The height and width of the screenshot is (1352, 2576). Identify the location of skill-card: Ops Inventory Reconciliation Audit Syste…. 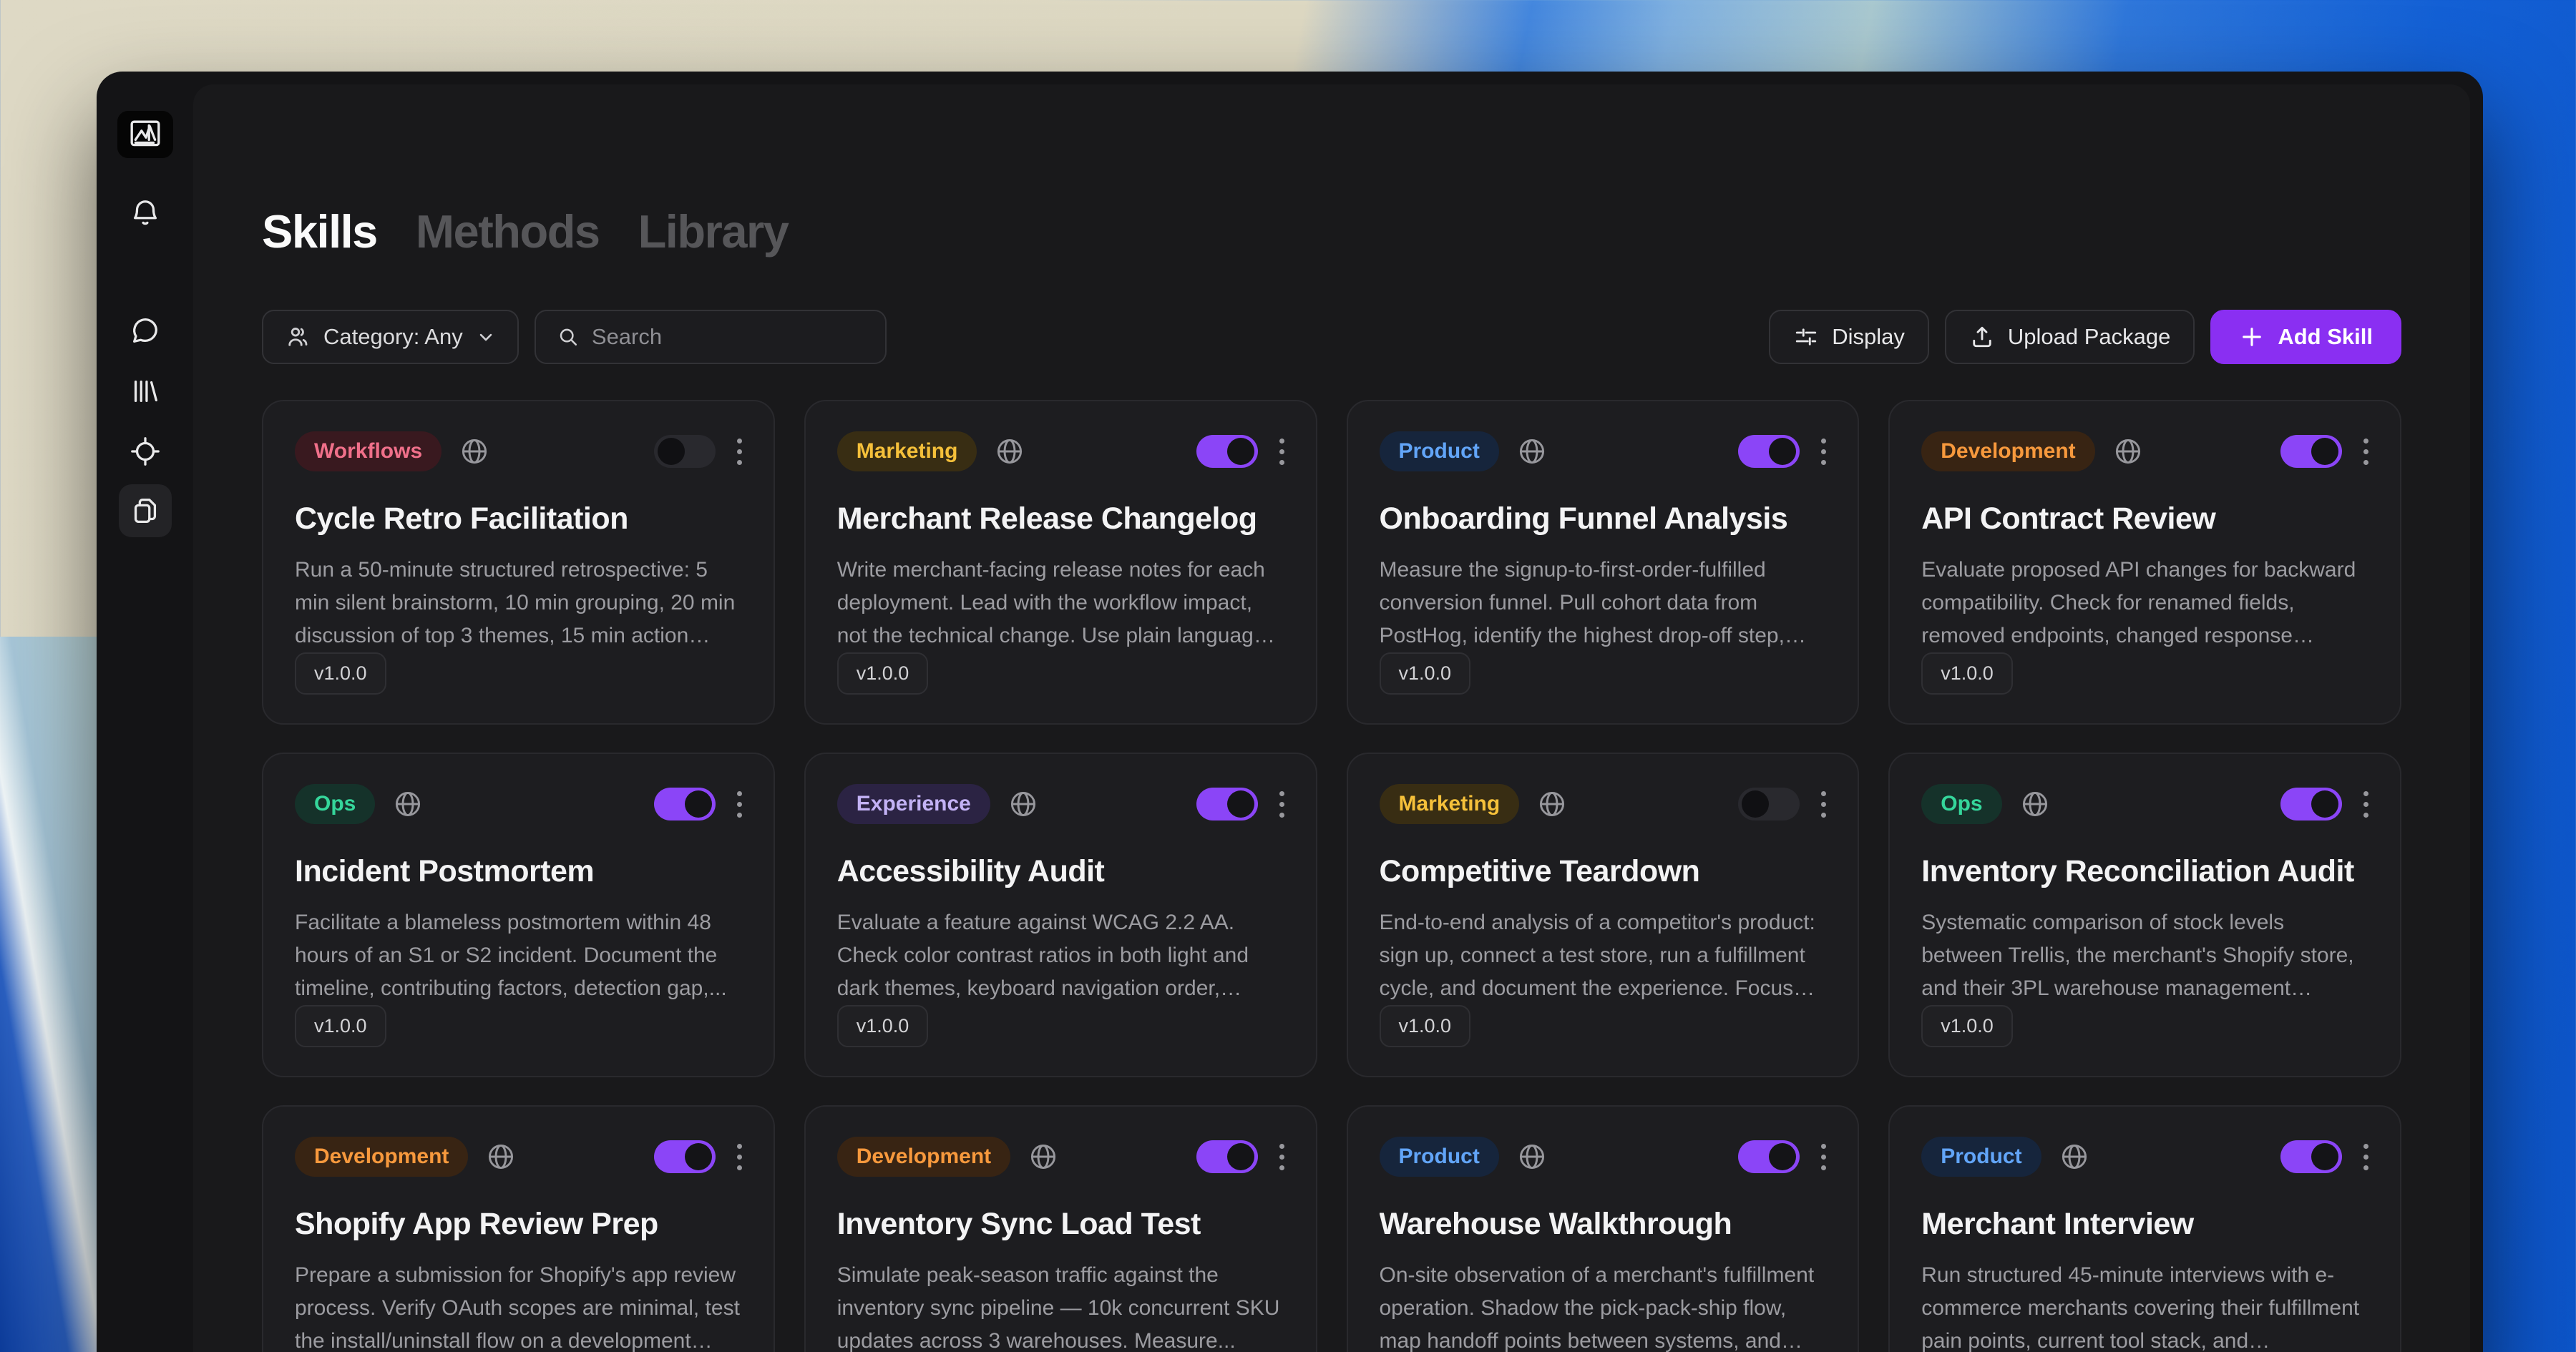
(2144, 915).